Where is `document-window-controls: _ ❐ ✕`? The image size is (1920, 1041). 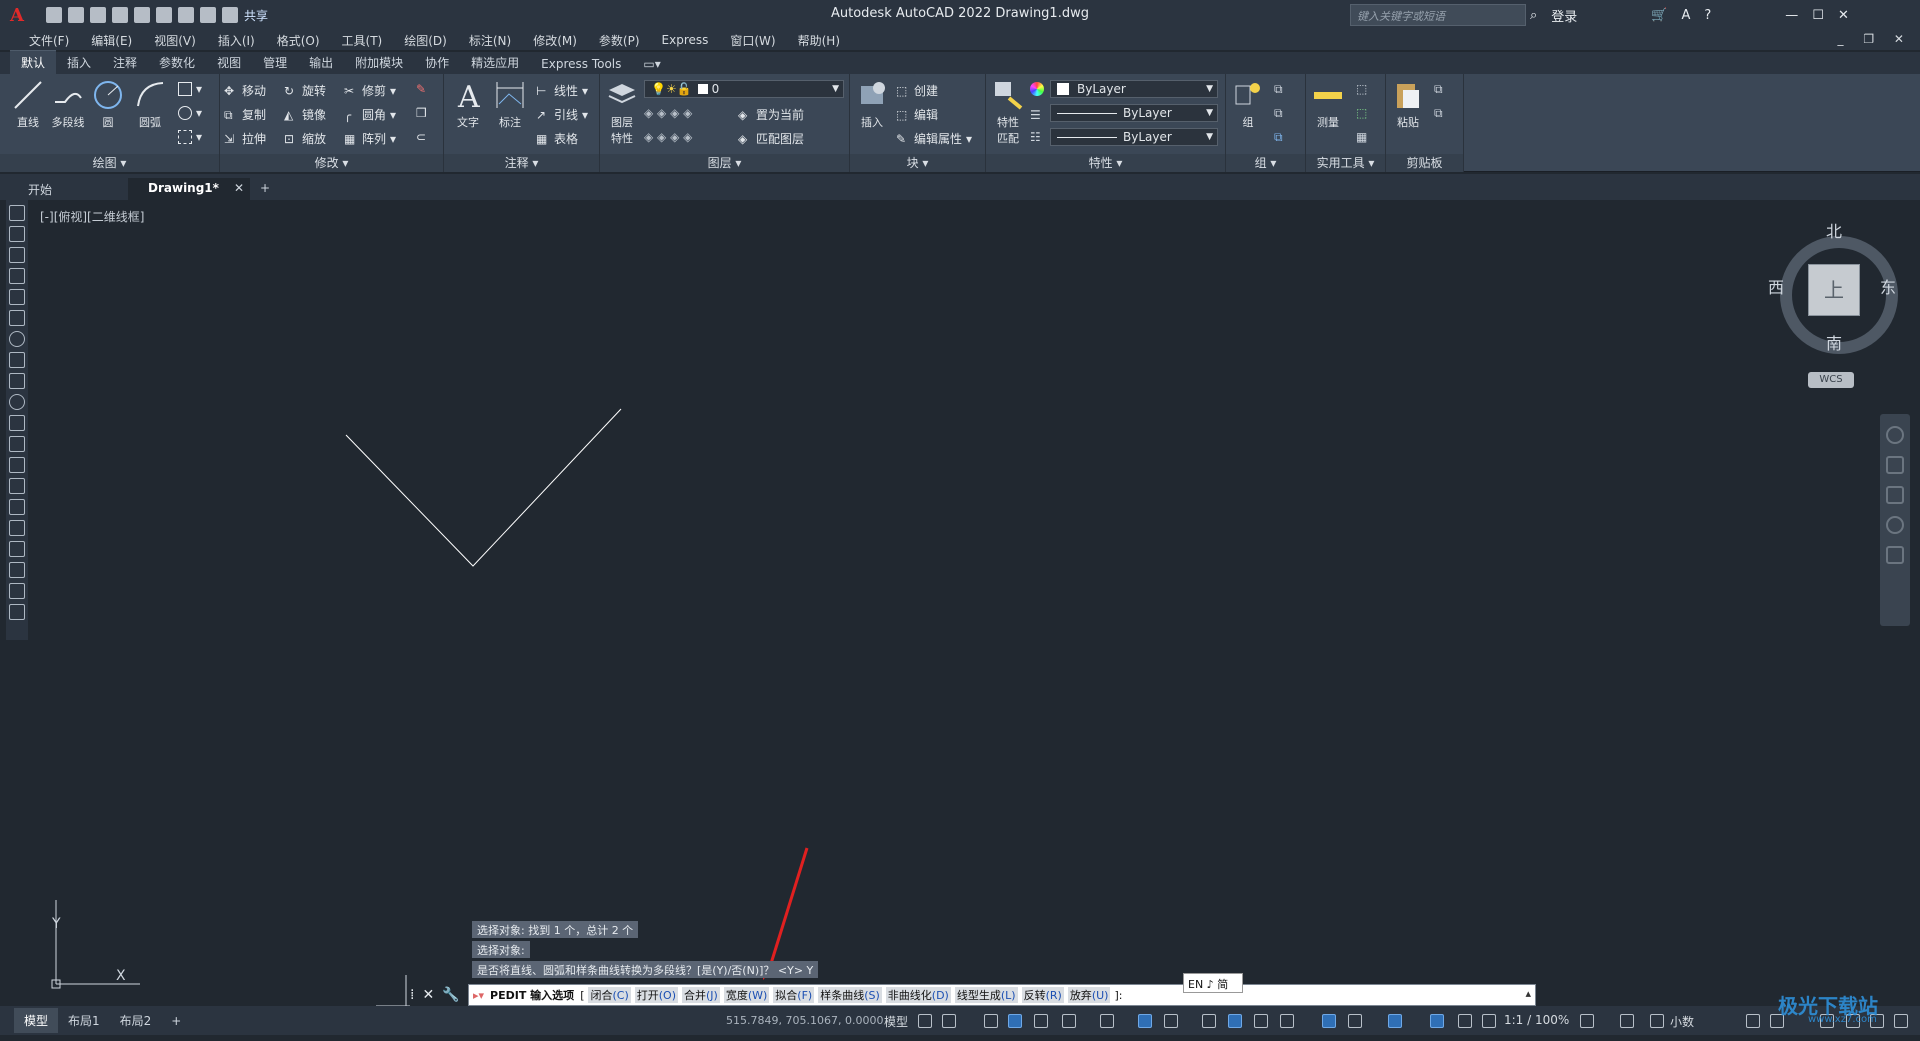
document-window-controls: _ ❐ ✕ is located at coordinates (1875, 39).